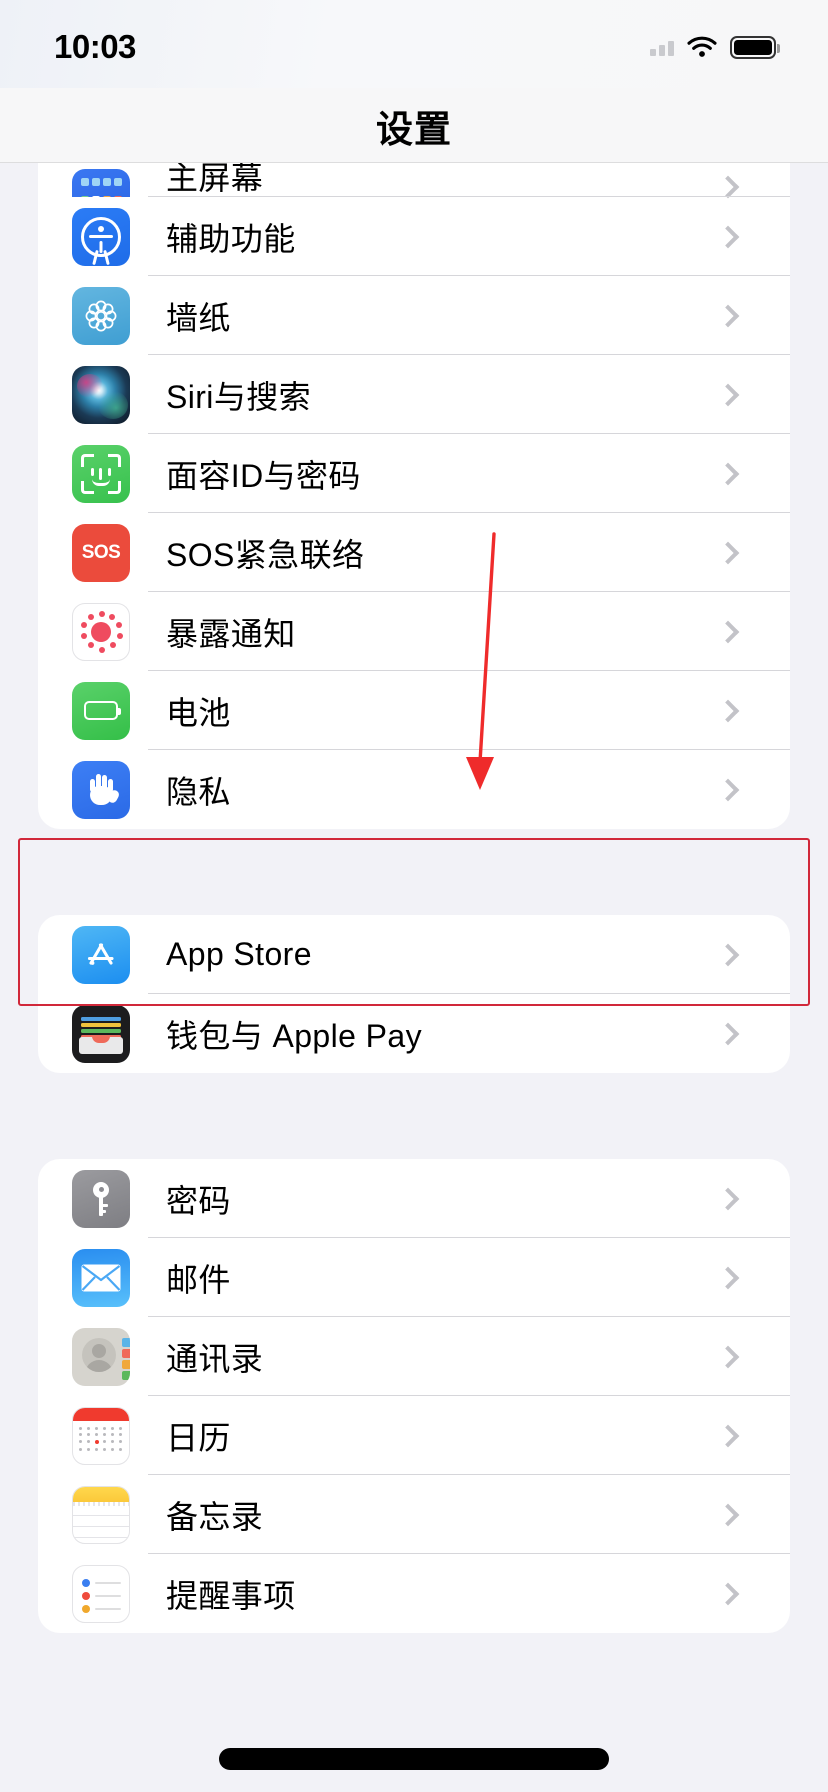 The image size is (828, 1792). I want to click on settings-row-siri: Siri与搜索, so click(414, 394).